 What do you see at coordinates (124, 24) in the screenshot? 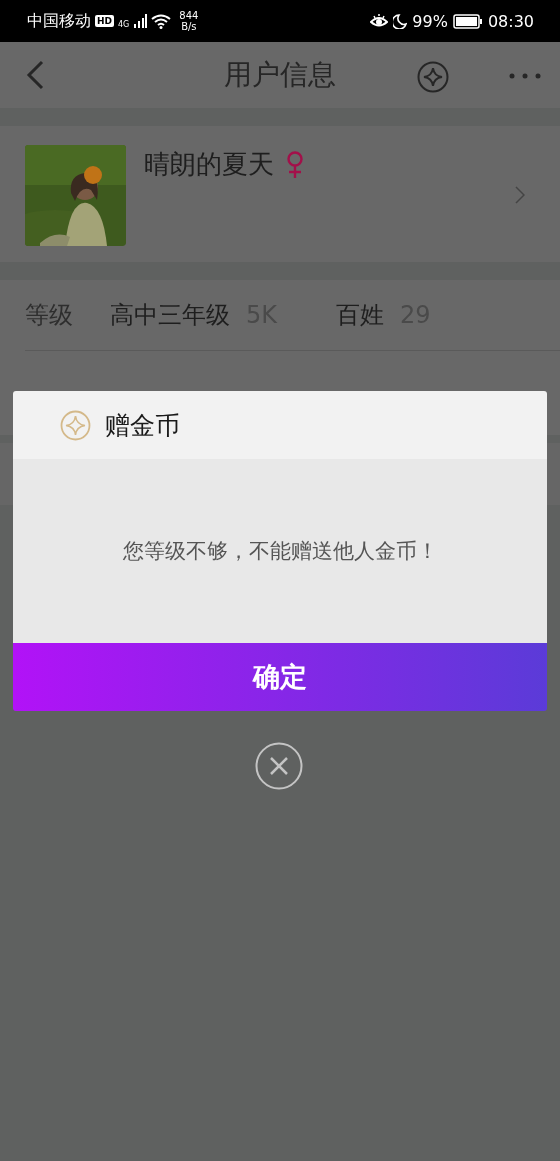
I see `network-type: 4G` at bounding box center [124, 24].